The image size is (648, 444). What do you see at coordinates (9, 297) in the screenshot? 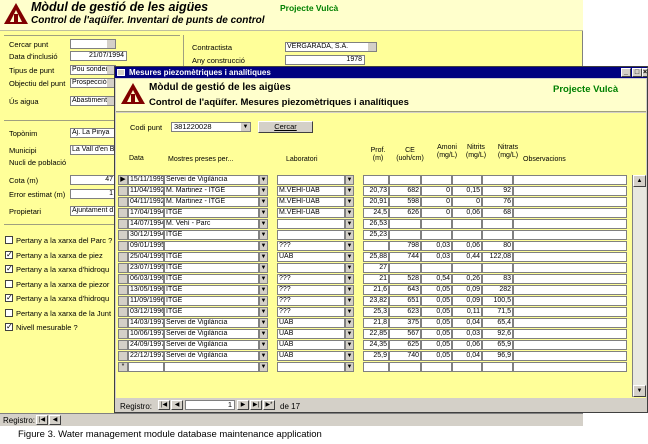
I see `network-checkbox` at bounding box center [9, 297].